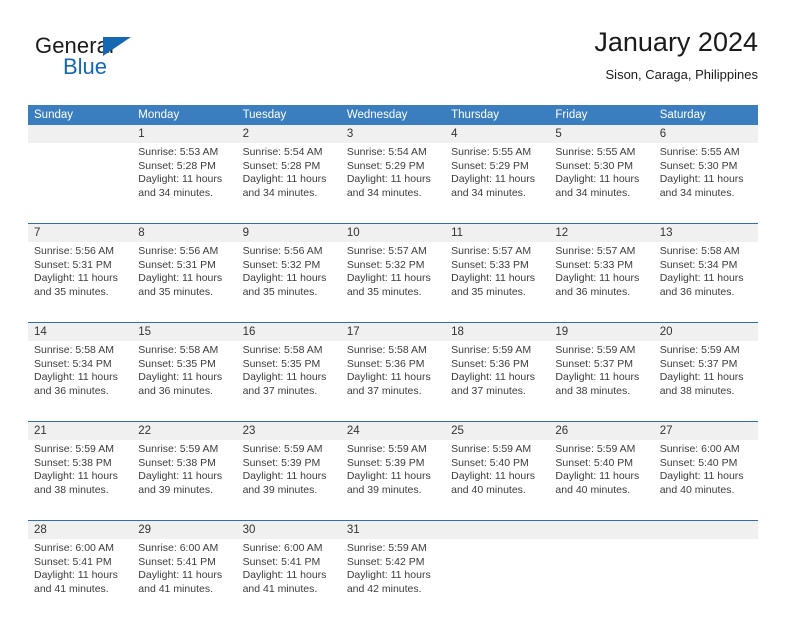 The width and height of the screenshot is (792, 619). What do you see at coordinates (159, 115) in the screenshot?
I see `weekday-header-monday: Monday` at bounding box center [159, 115].